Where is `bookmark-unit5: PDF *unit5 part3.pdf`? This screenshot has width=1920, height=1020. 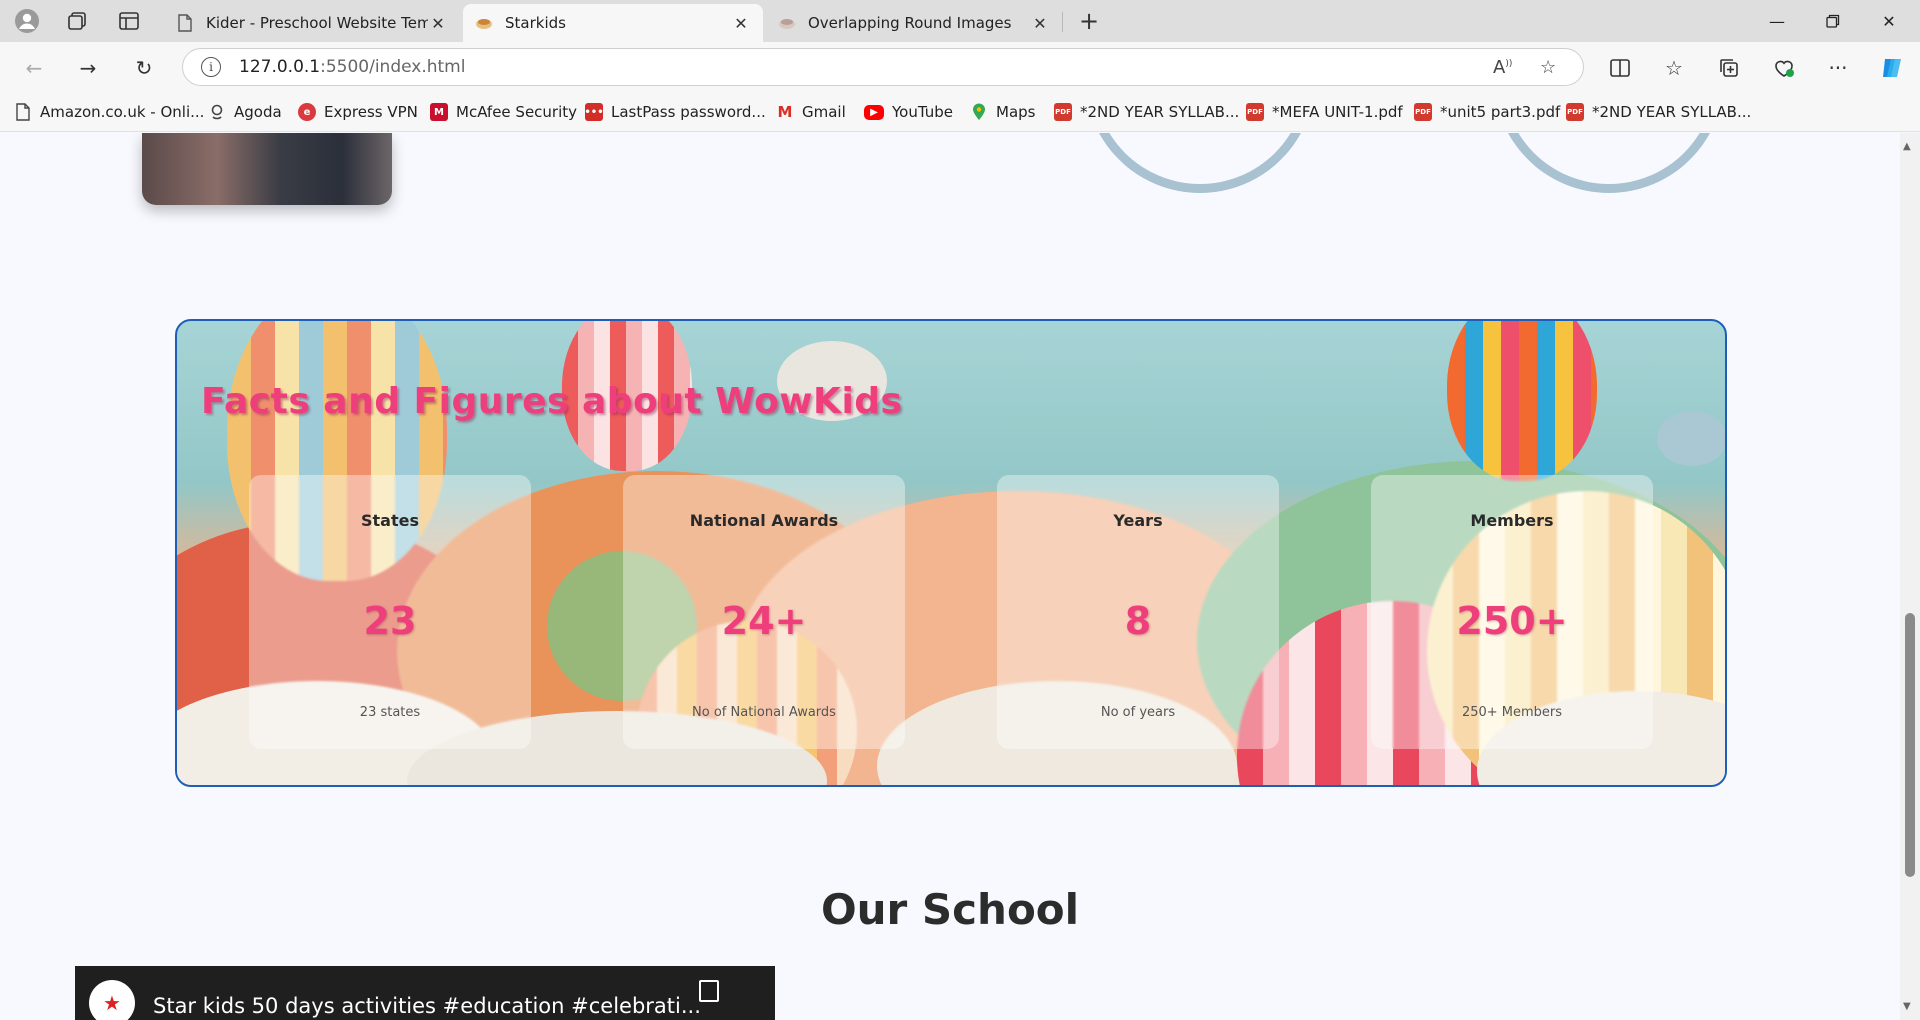
bookmark-unit5: PDF *unit5 part3.pdf is located at coordinates (1487, 112).